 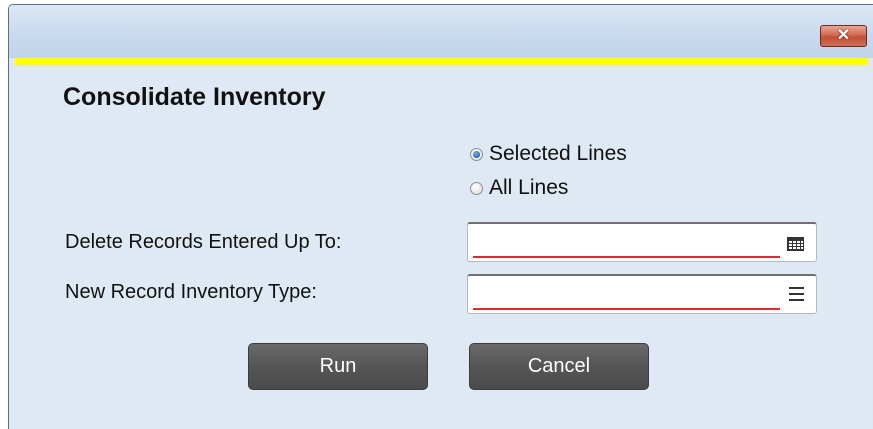 I want to click on radio-all-lines: All Lines, so click(x=519, y=188).